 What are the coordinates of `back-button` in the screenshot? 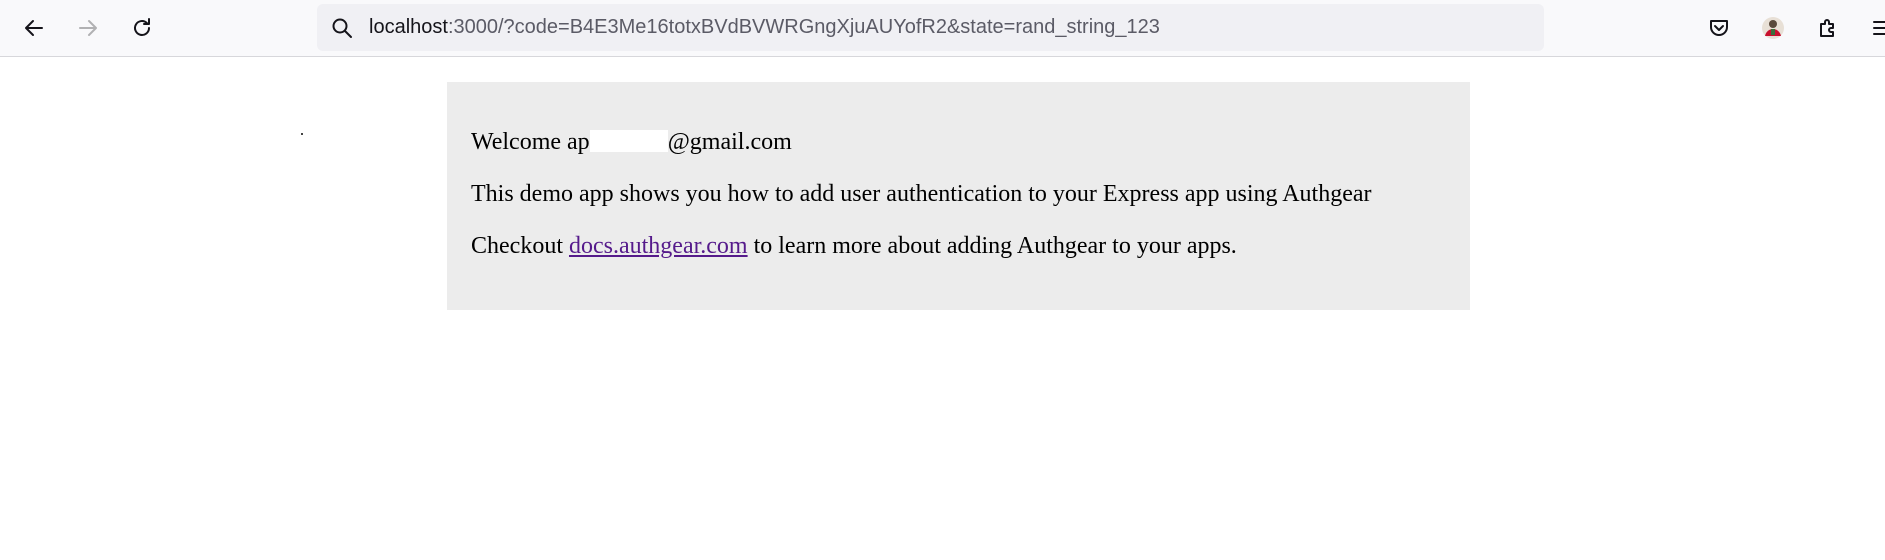 It's located at (34, 28).